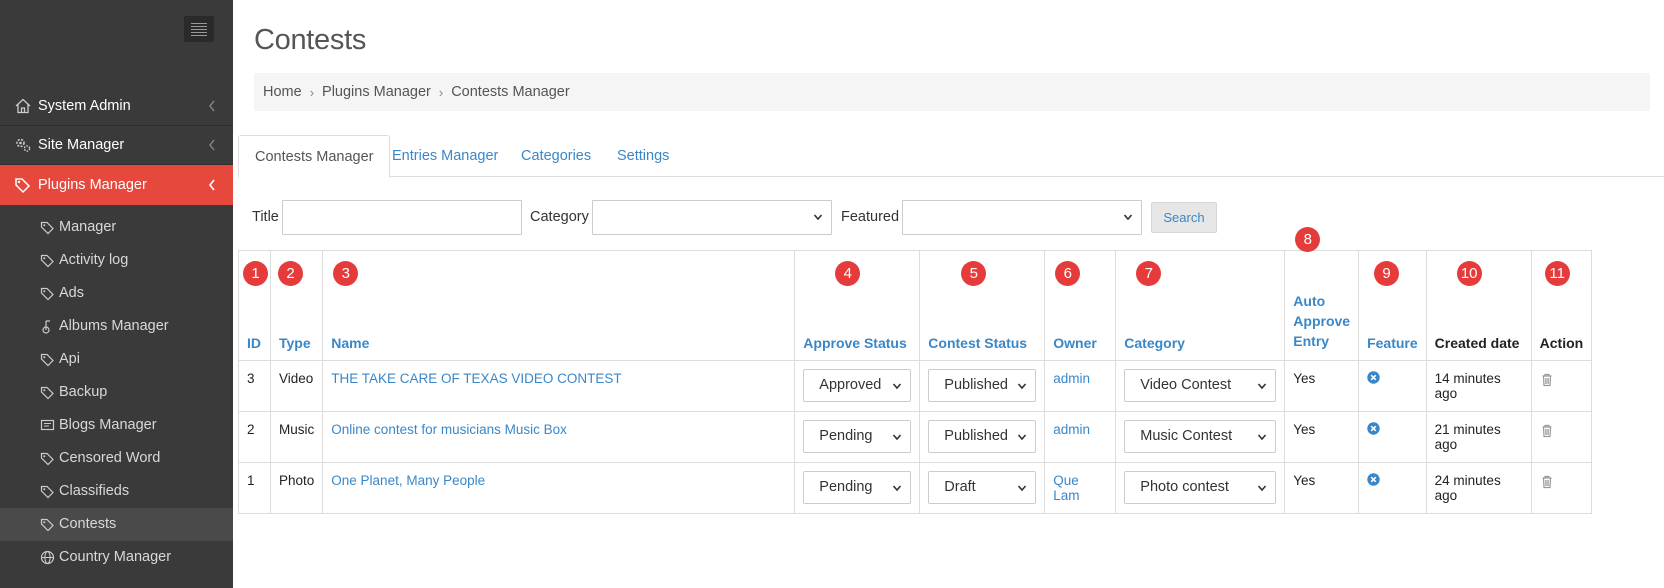  Describe the element at coordinates (1561, 488) in the screenshot. I see `cell-action` at that location.